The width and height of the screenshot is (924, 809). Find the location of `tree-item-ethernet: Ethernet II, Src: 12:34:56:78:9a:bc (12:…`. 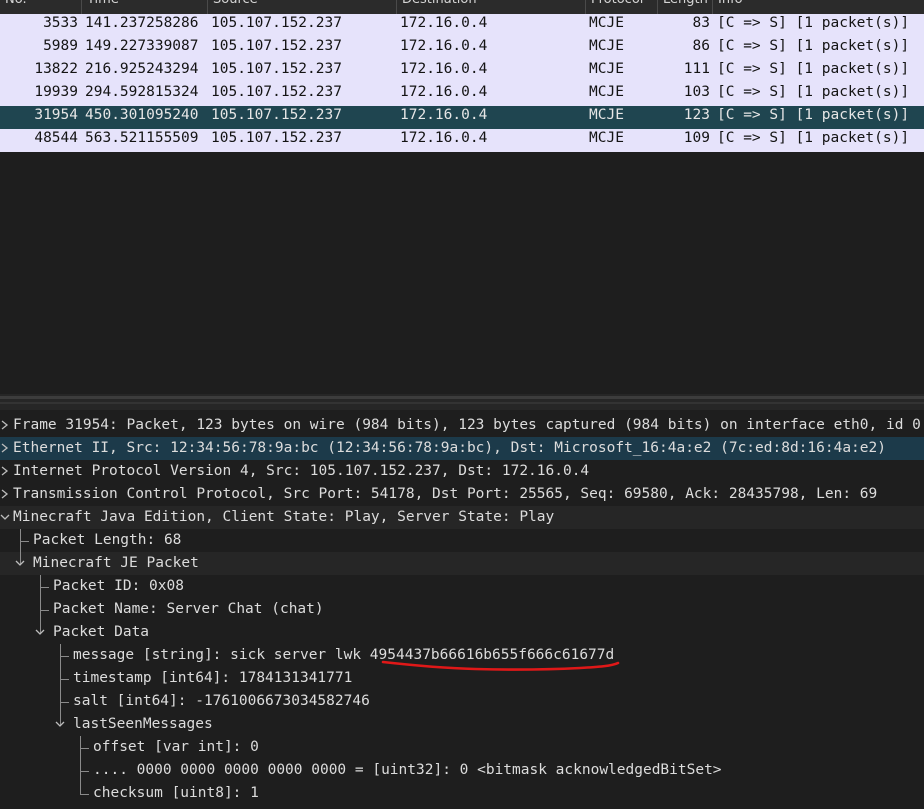

tree-item-ethernet: Ethernet II, Src: 12:34:56:78:9a:bc (12:… is located at coordinates (462, 448).